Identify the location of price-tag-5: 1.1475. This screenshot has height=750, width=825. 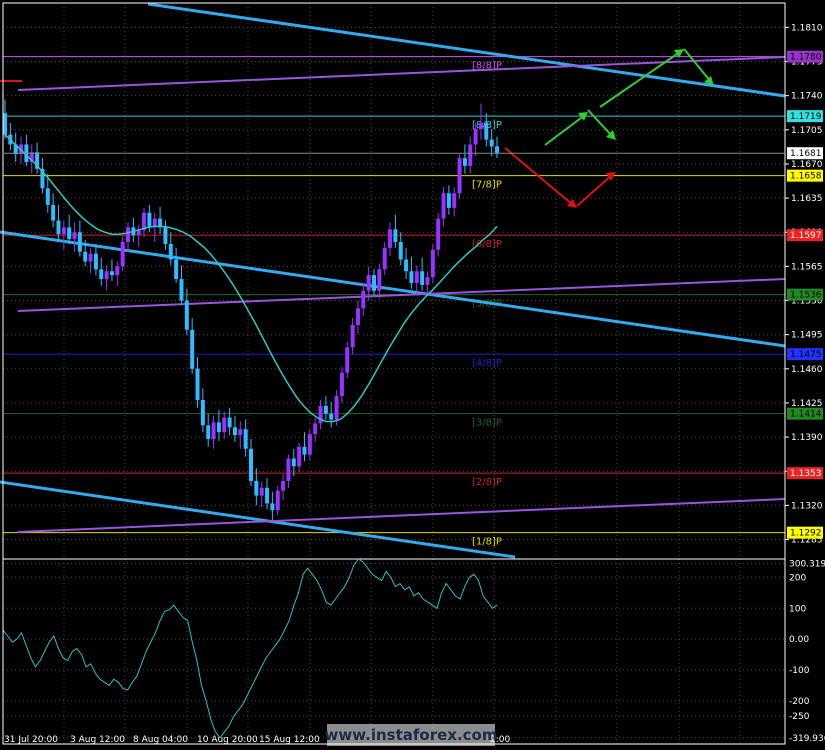
(806, 355).